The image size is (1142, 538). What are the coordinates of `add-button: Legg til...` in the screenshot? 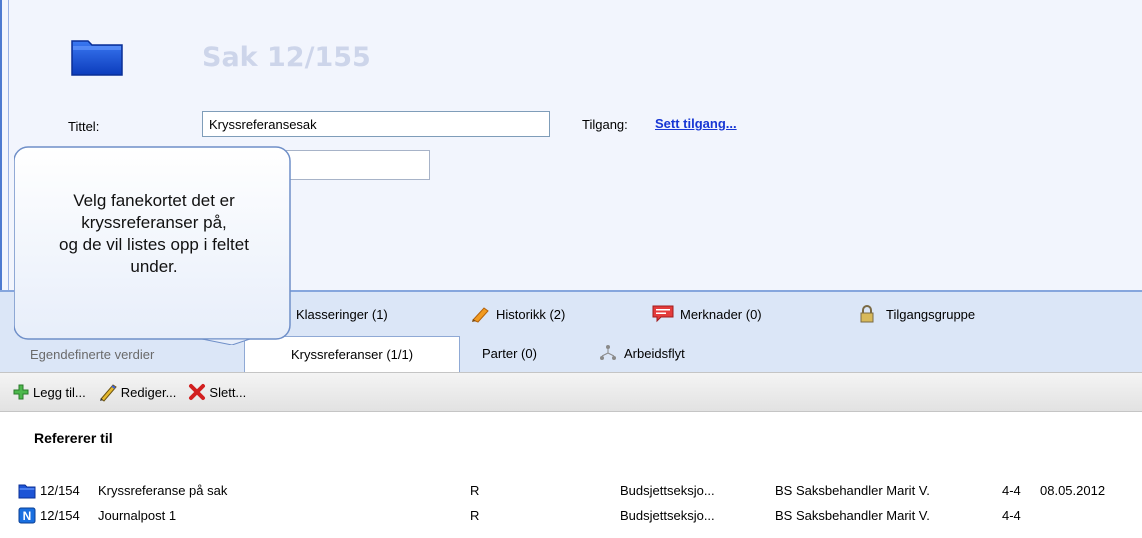 It's located at (49, 392).